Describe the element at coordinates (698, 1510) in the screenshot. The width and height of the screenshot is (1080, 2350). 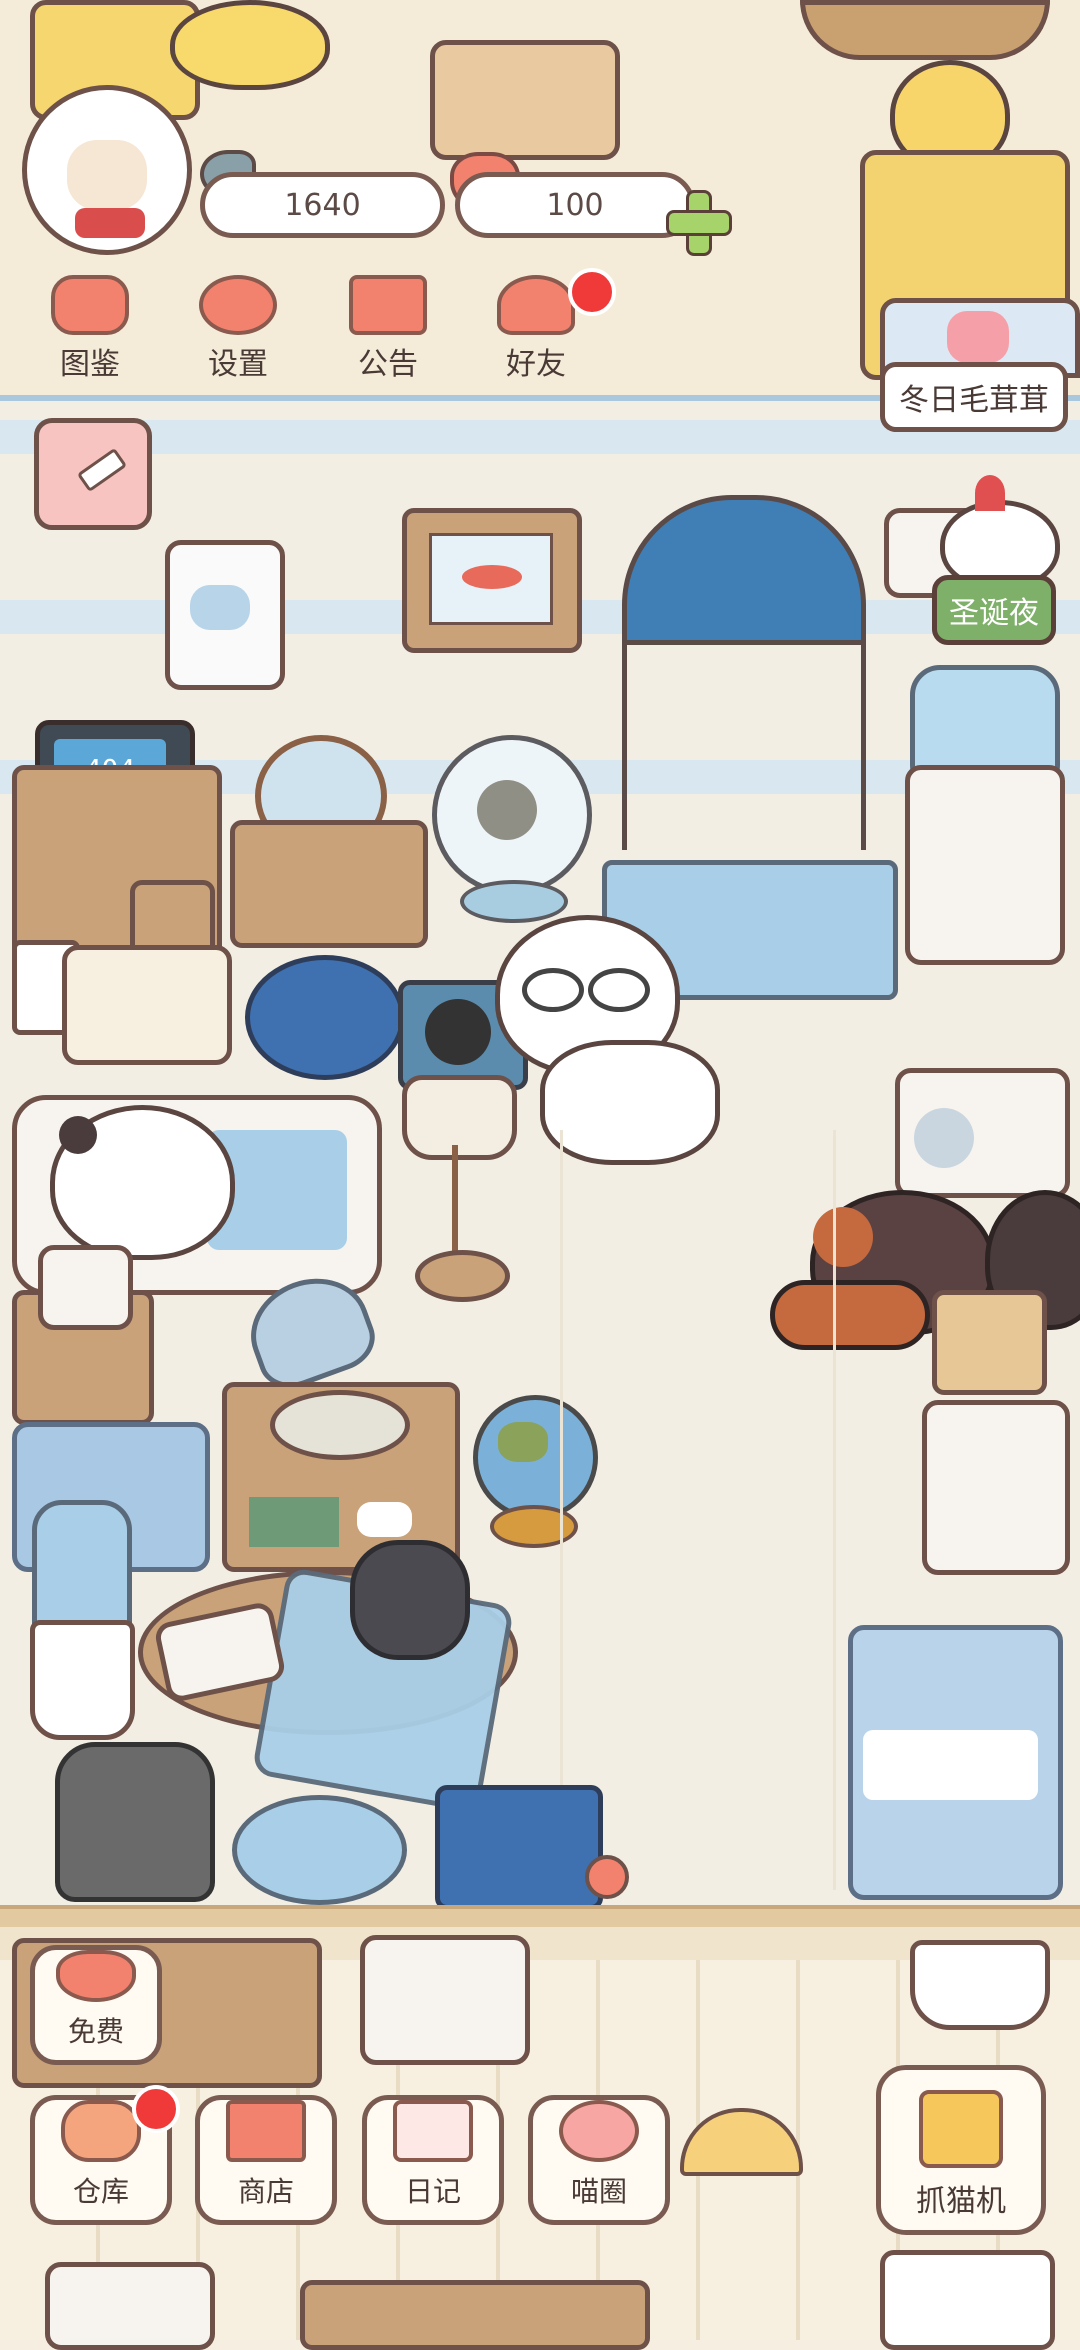
I see `floor-tiles` at that location.